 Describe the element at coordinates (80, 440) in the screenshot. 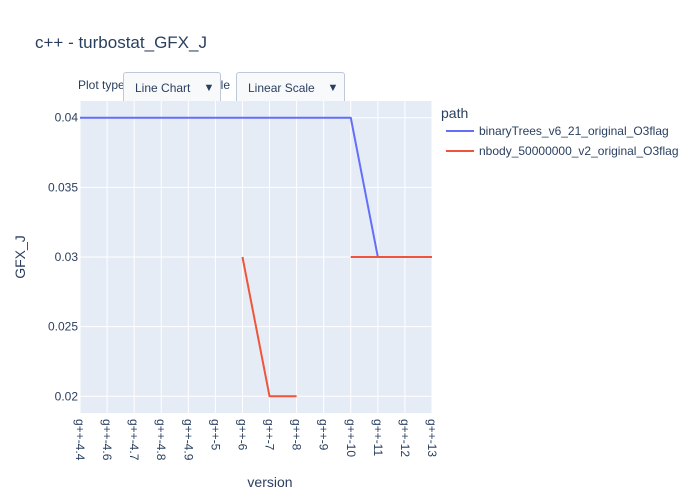

I see `x-tick-label: g++-4.4` at that location.